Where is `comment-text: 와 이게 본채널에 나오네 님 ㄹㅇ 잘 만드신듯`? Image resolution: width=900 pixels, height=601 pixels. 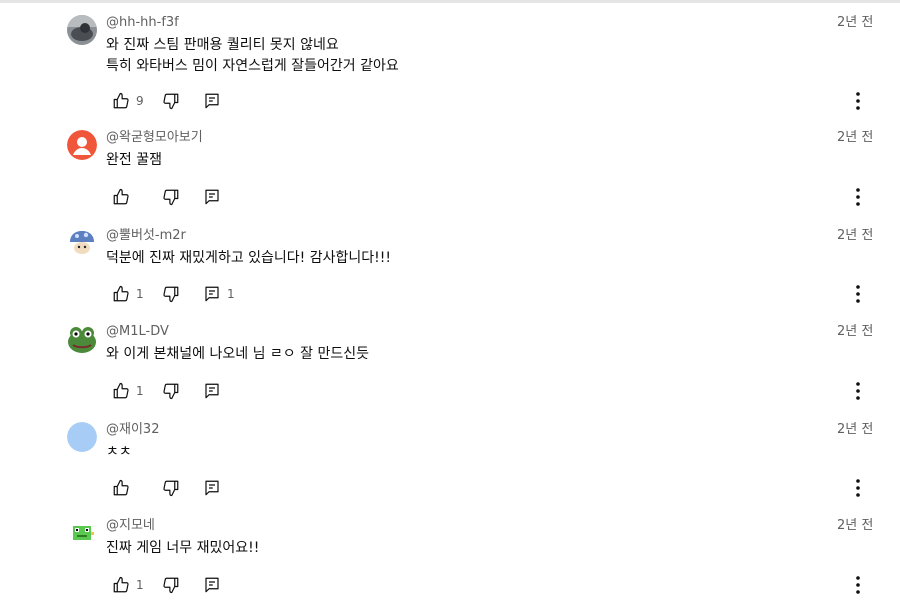
comment-text: 와 이게 본채널에 나오네 님 ㄹㅇ 잘 만드신듯 is located at coordinates (237, 354).